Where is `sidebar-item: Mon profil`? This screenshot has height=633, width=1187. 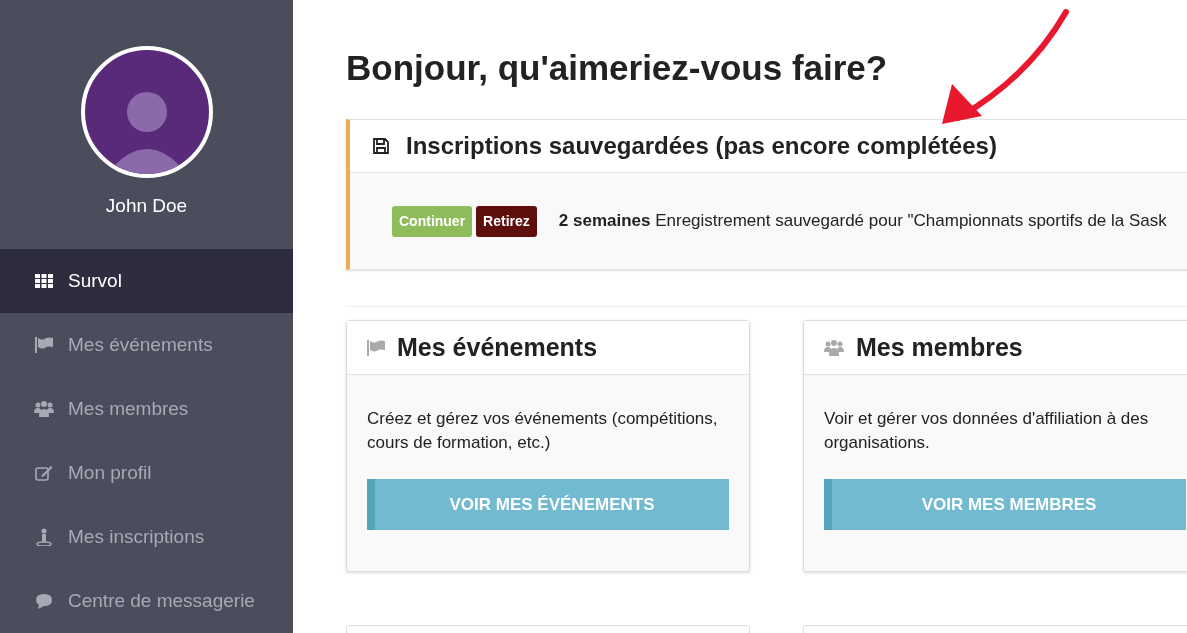 sidebar-item: Mon profil is located at coordinates (146, 473).